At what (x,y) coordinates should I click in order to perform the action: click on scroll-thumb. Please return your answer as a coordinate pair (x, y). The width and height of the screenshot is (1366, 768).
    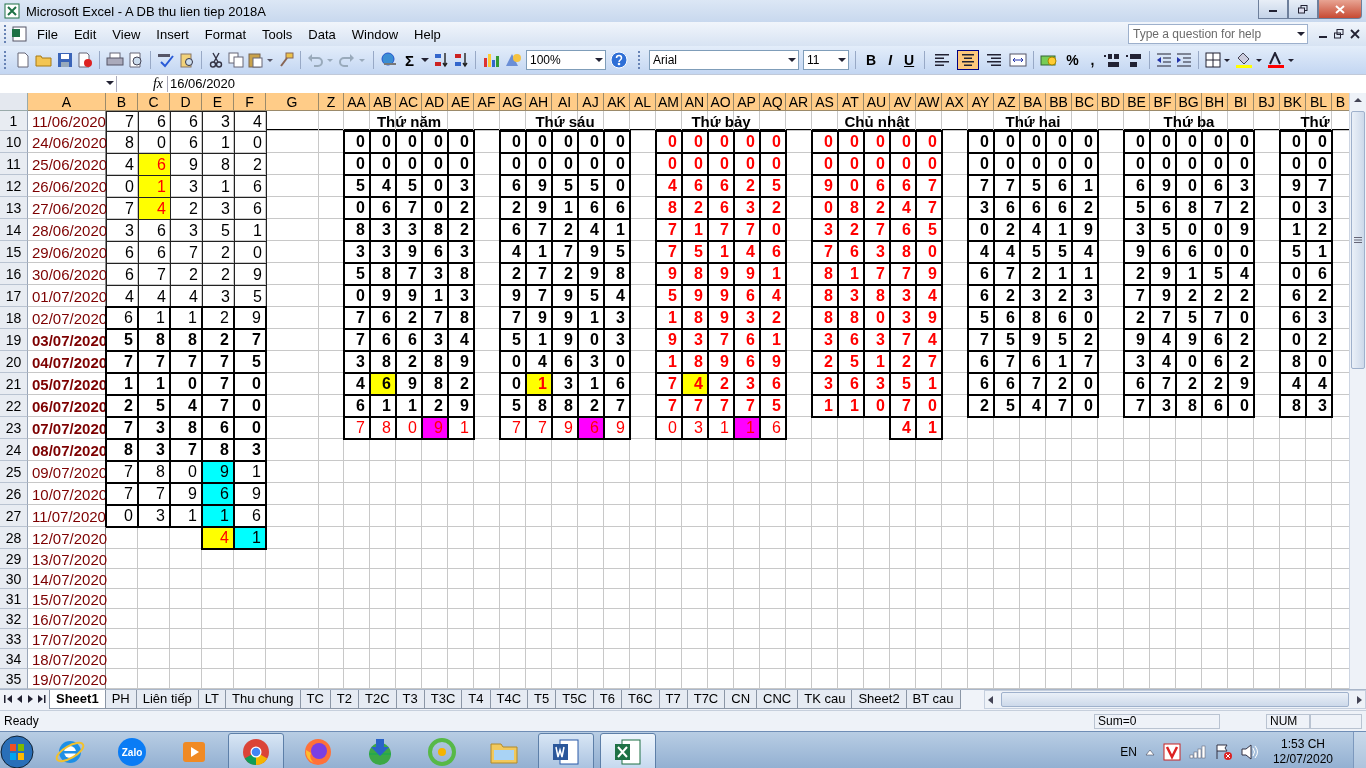
    Looking at the image, I should click on (1358, 240).